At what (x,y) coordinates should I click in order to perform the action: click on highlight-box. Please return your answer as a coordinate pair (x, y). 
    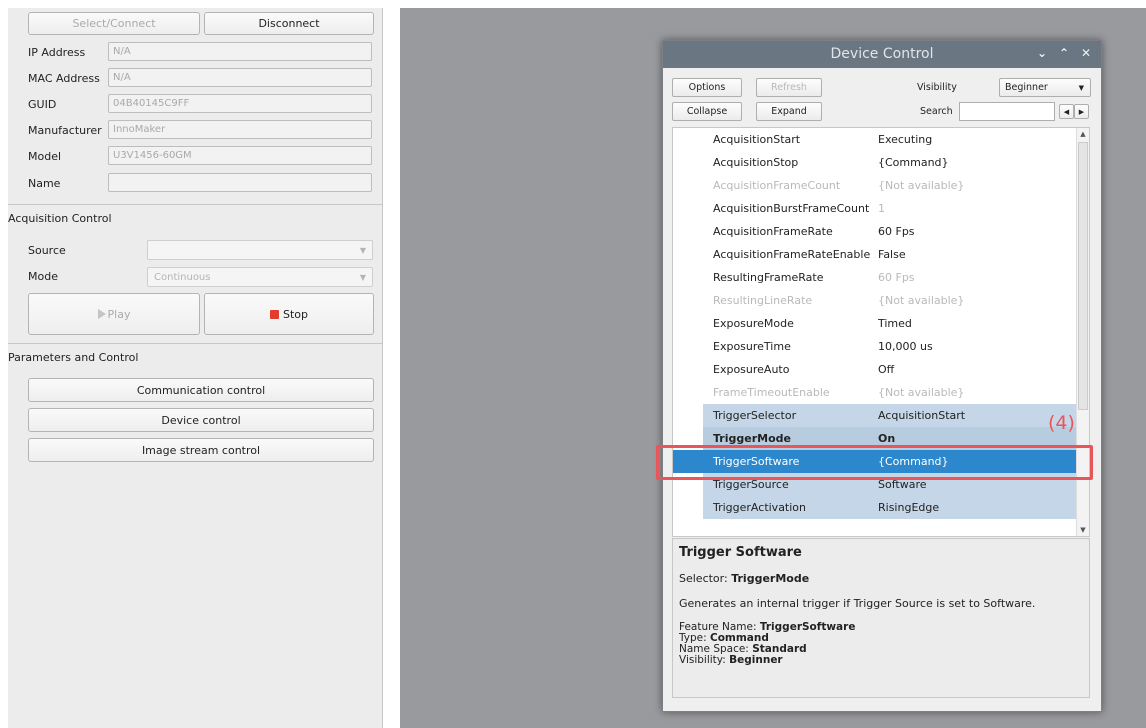
    Looking at the image, I should click on (874, 462).